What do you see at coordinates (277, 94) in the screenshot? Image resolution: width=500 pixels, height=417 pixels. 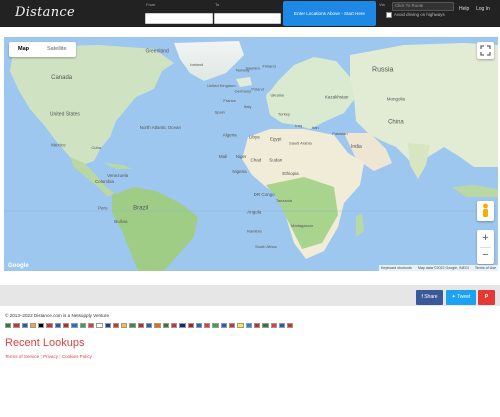 I see `map-label-ukraine: Ukraine` at bounding box center [277, 94].